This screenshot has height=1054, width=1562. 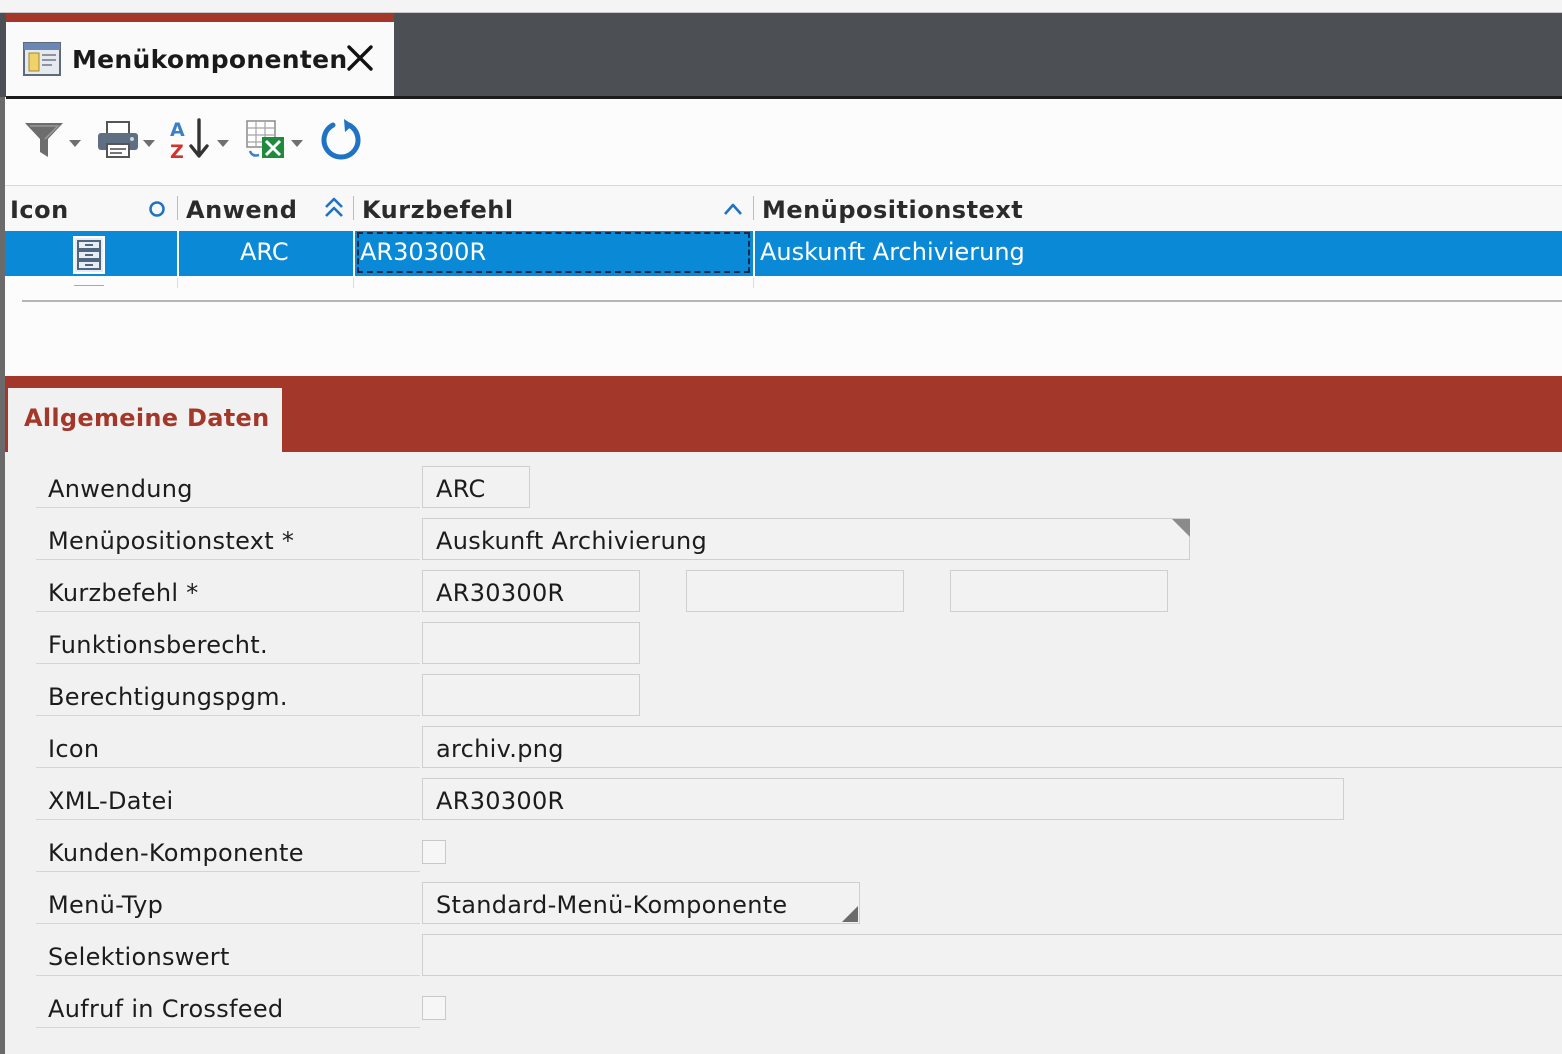 What do you see at coordinates (177, 130) in the screenshot?
I see `svg-text: A` at bounding box center [177, 130].